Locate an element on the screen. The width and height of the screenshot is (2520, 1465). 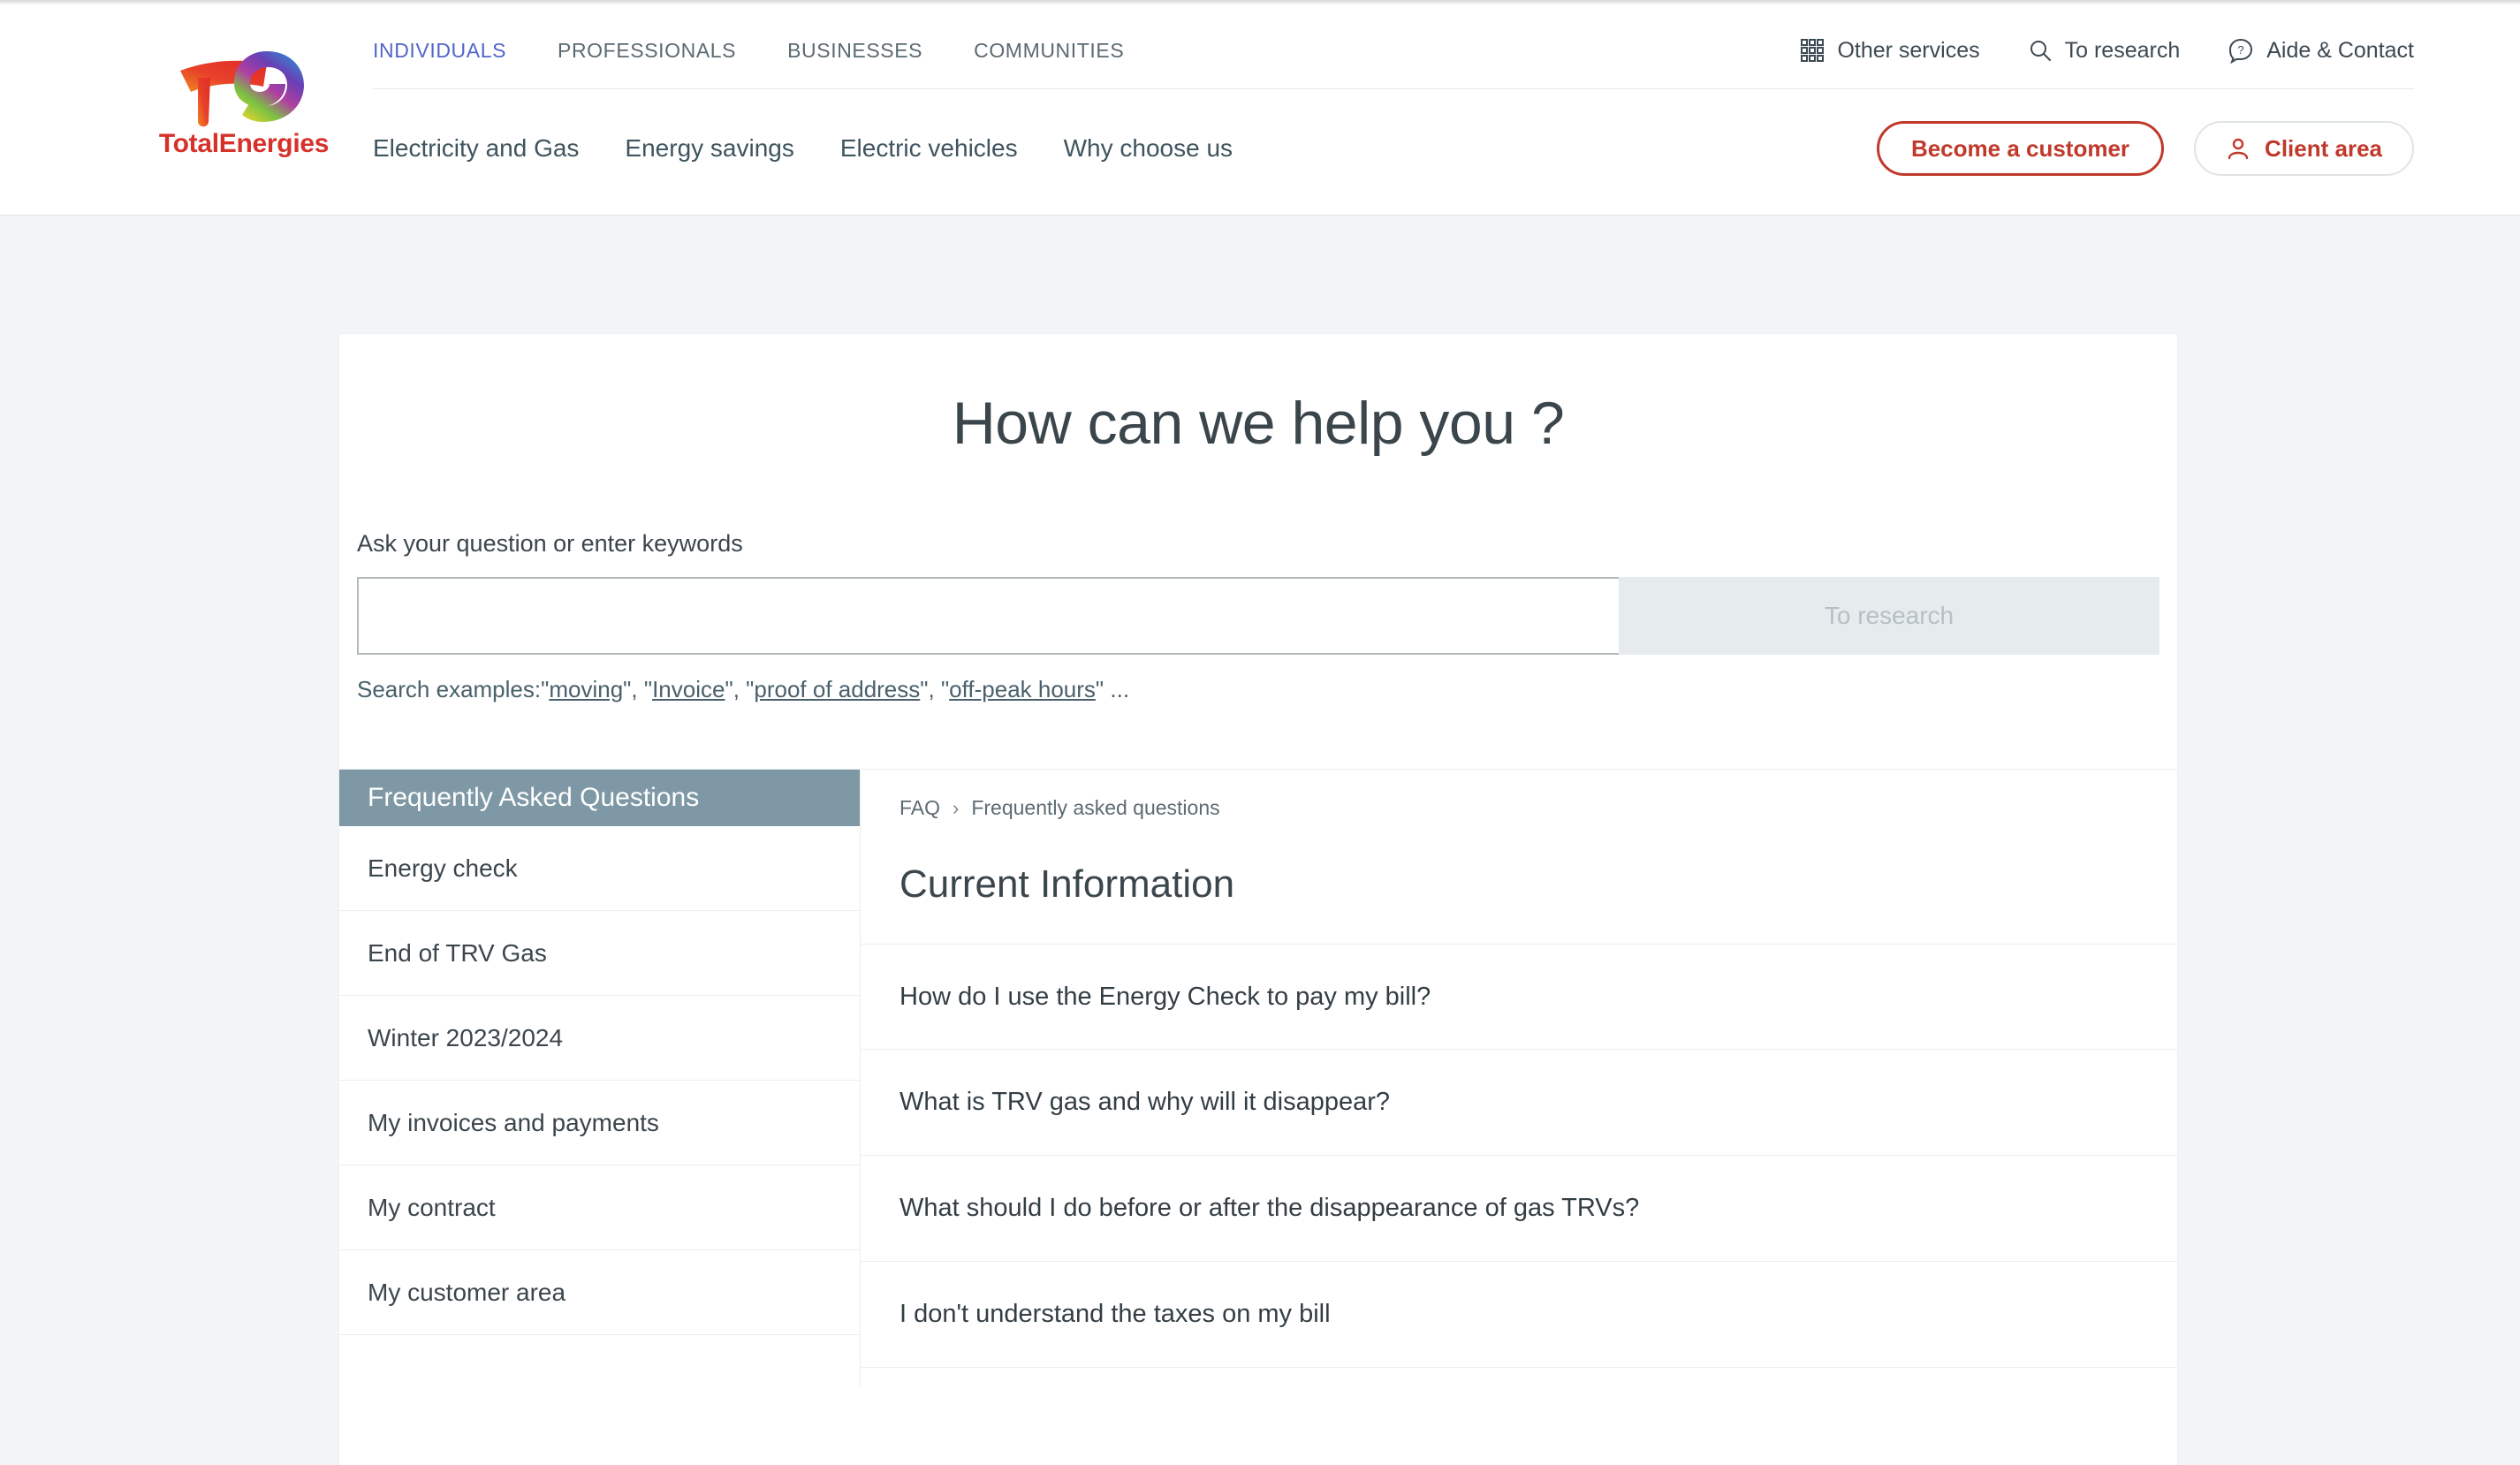
sidebar-item-my-customer-area: My customer area is located at coordinates (599, 1292).